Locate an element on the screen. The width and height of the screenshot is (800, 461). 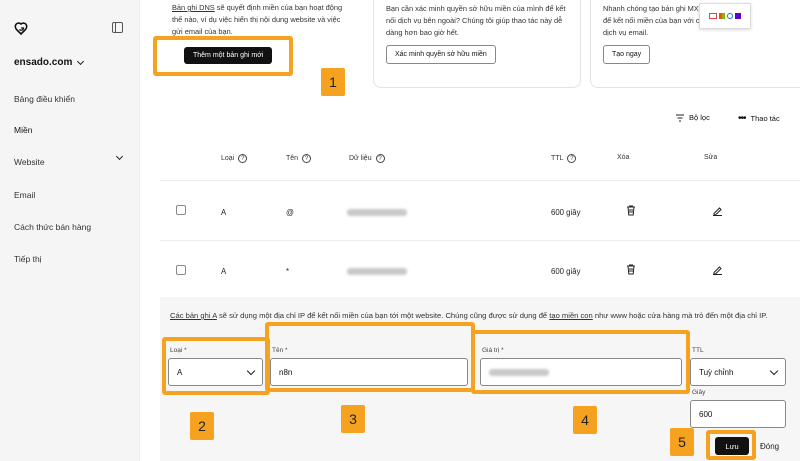
sidebar-item-marketing: Tiếp thị is located at coordinates (68, 259).